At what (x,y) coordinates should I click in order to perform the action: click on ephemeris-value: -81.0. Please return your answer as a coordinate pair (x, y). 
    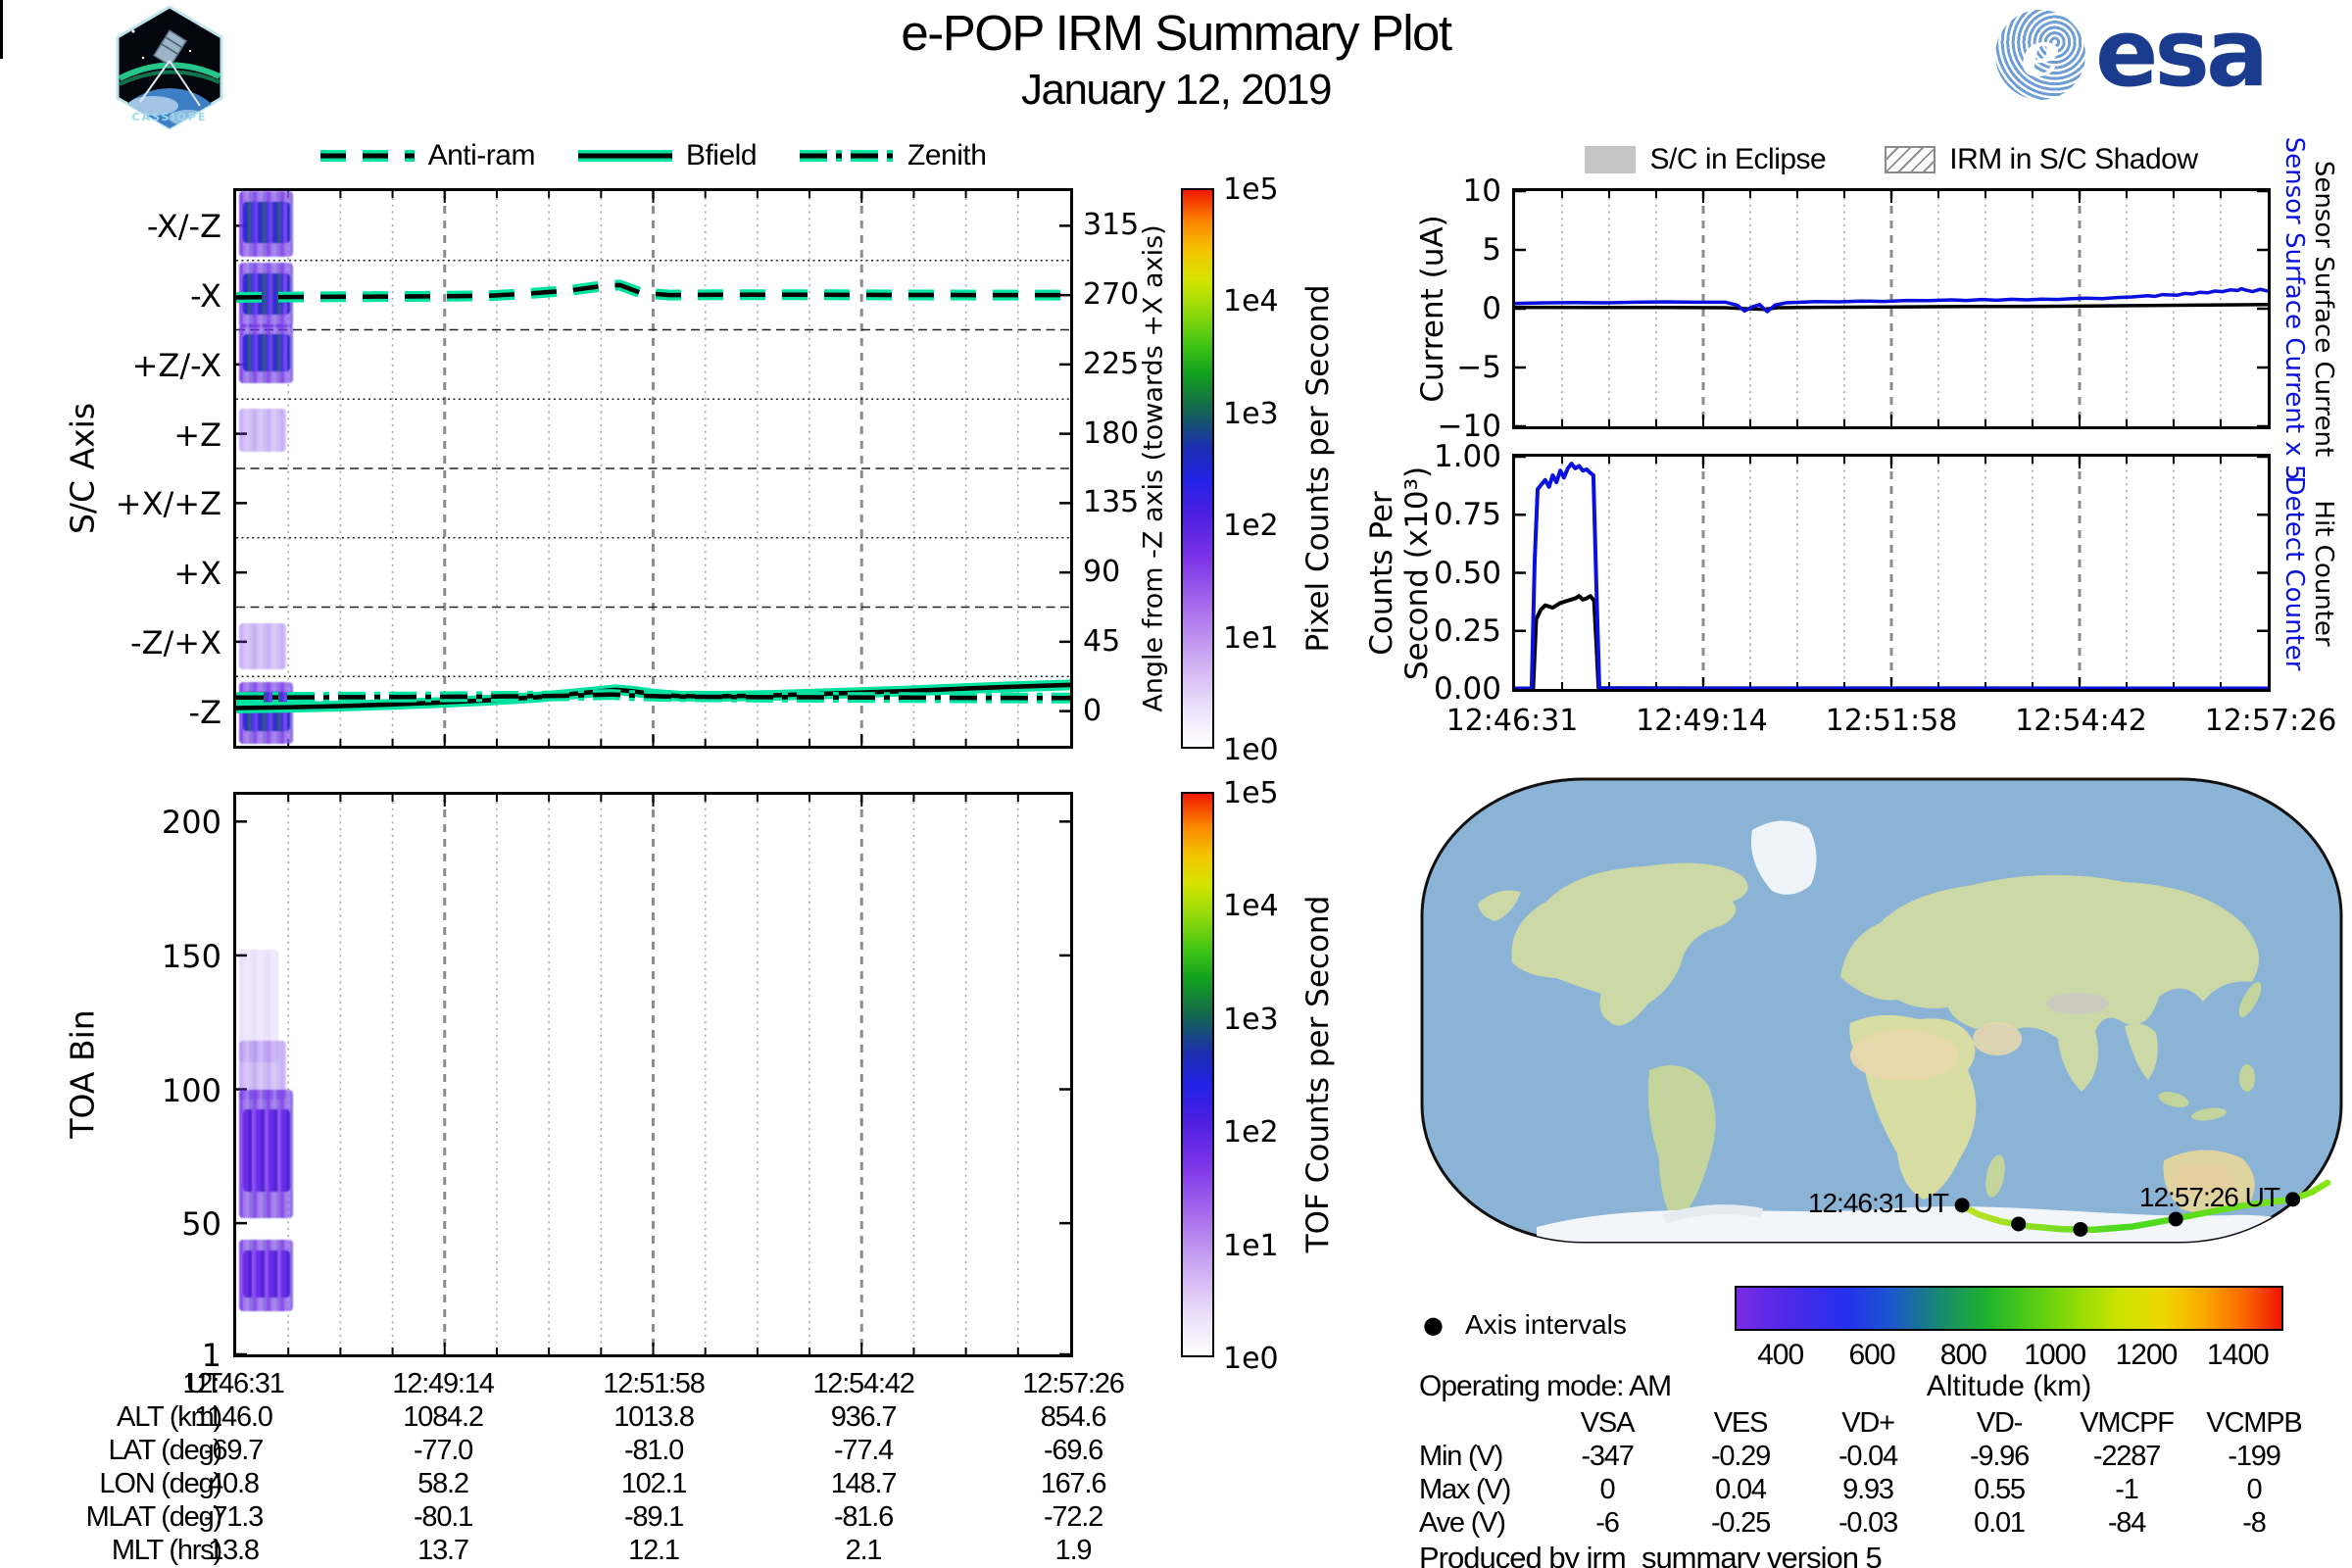
    Looking at the image, I should click on (653, 1450).